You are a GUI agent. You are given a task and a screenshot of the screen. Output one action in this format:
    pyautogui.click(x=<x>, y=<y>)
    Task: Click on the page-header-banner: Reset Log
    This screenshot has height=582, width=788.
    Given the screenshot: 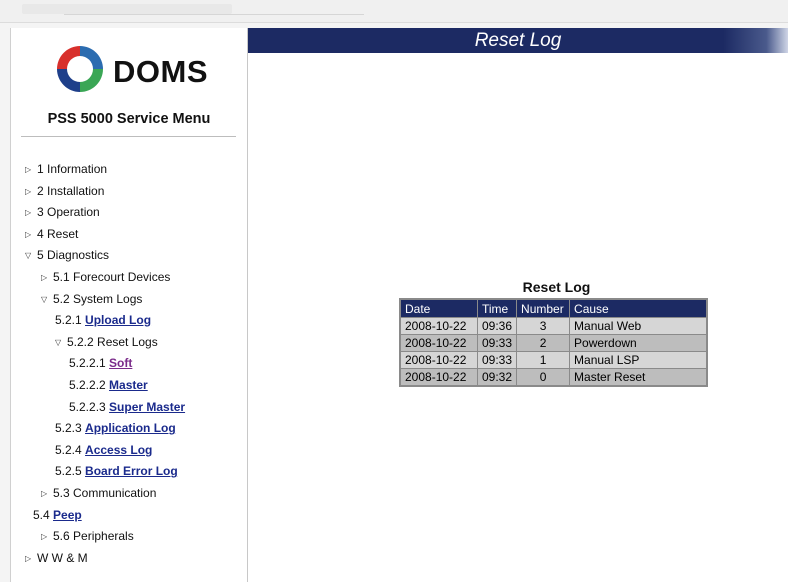 What is the action you would take?
    pyautogui.click(x=518, y=40)
    